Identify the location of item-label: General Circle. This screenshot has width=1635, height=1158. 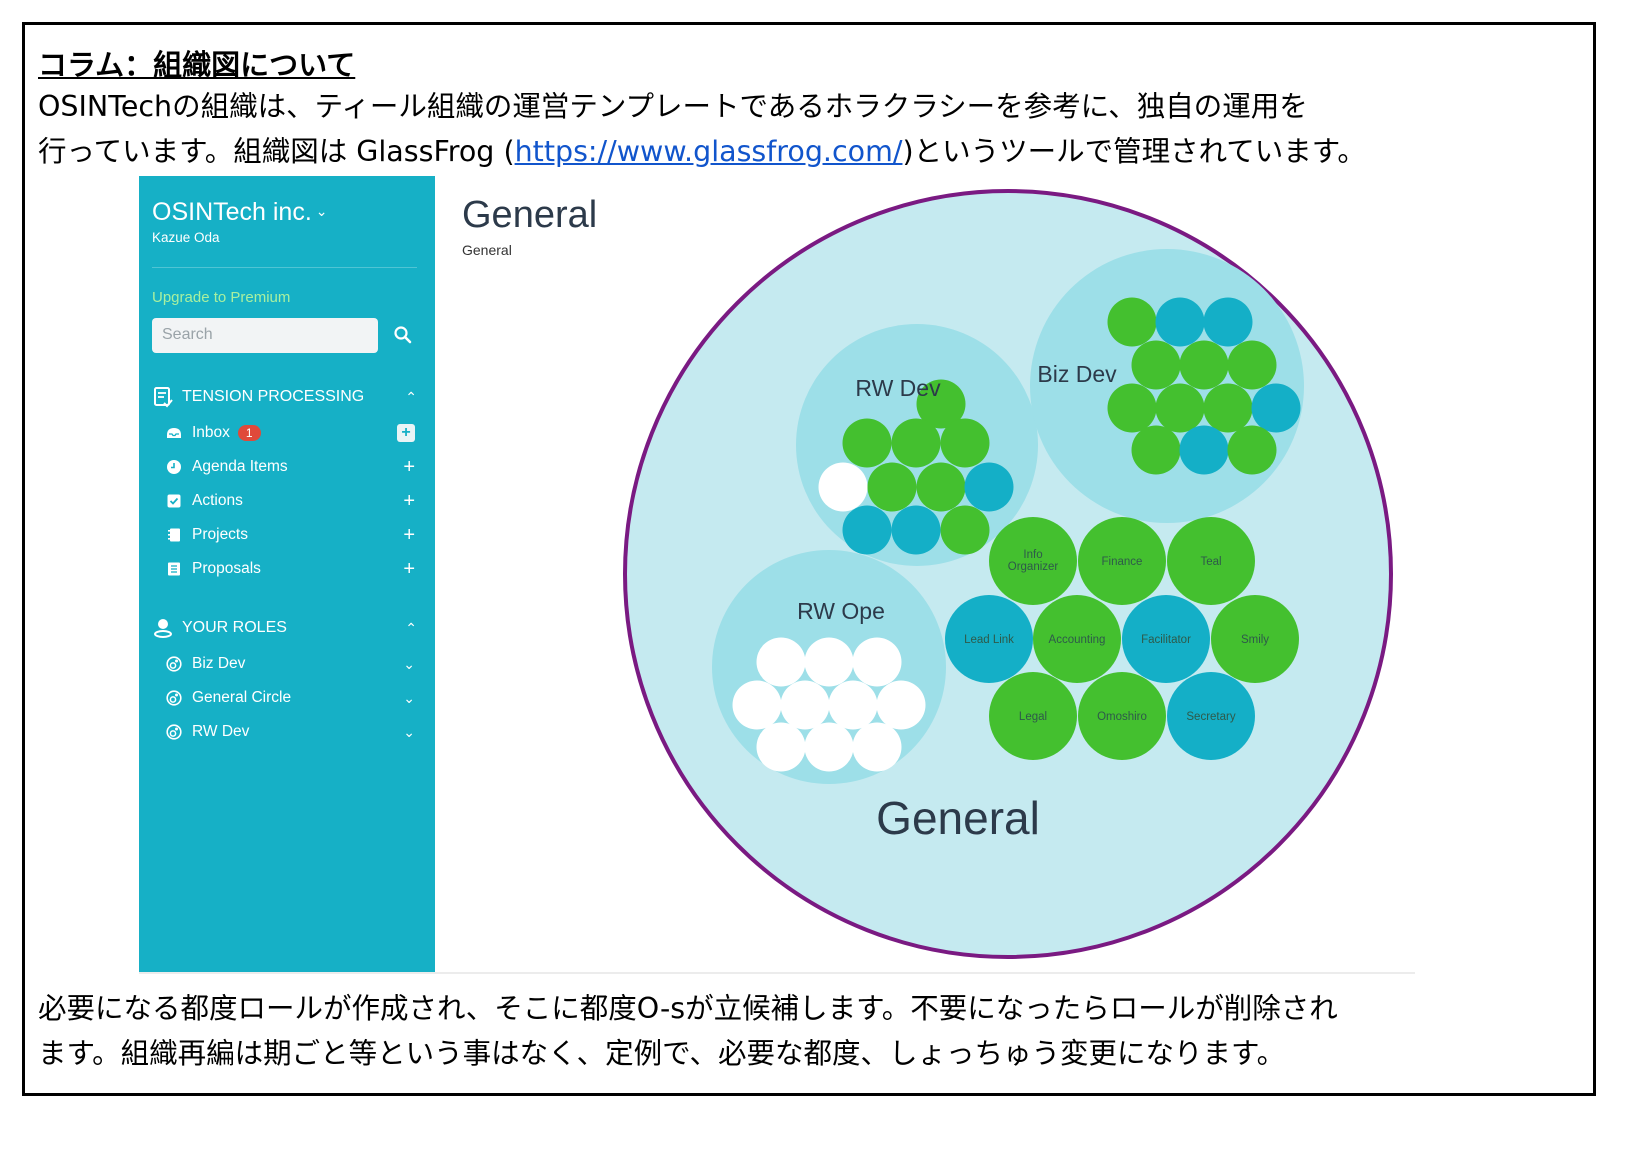
(242, 697).